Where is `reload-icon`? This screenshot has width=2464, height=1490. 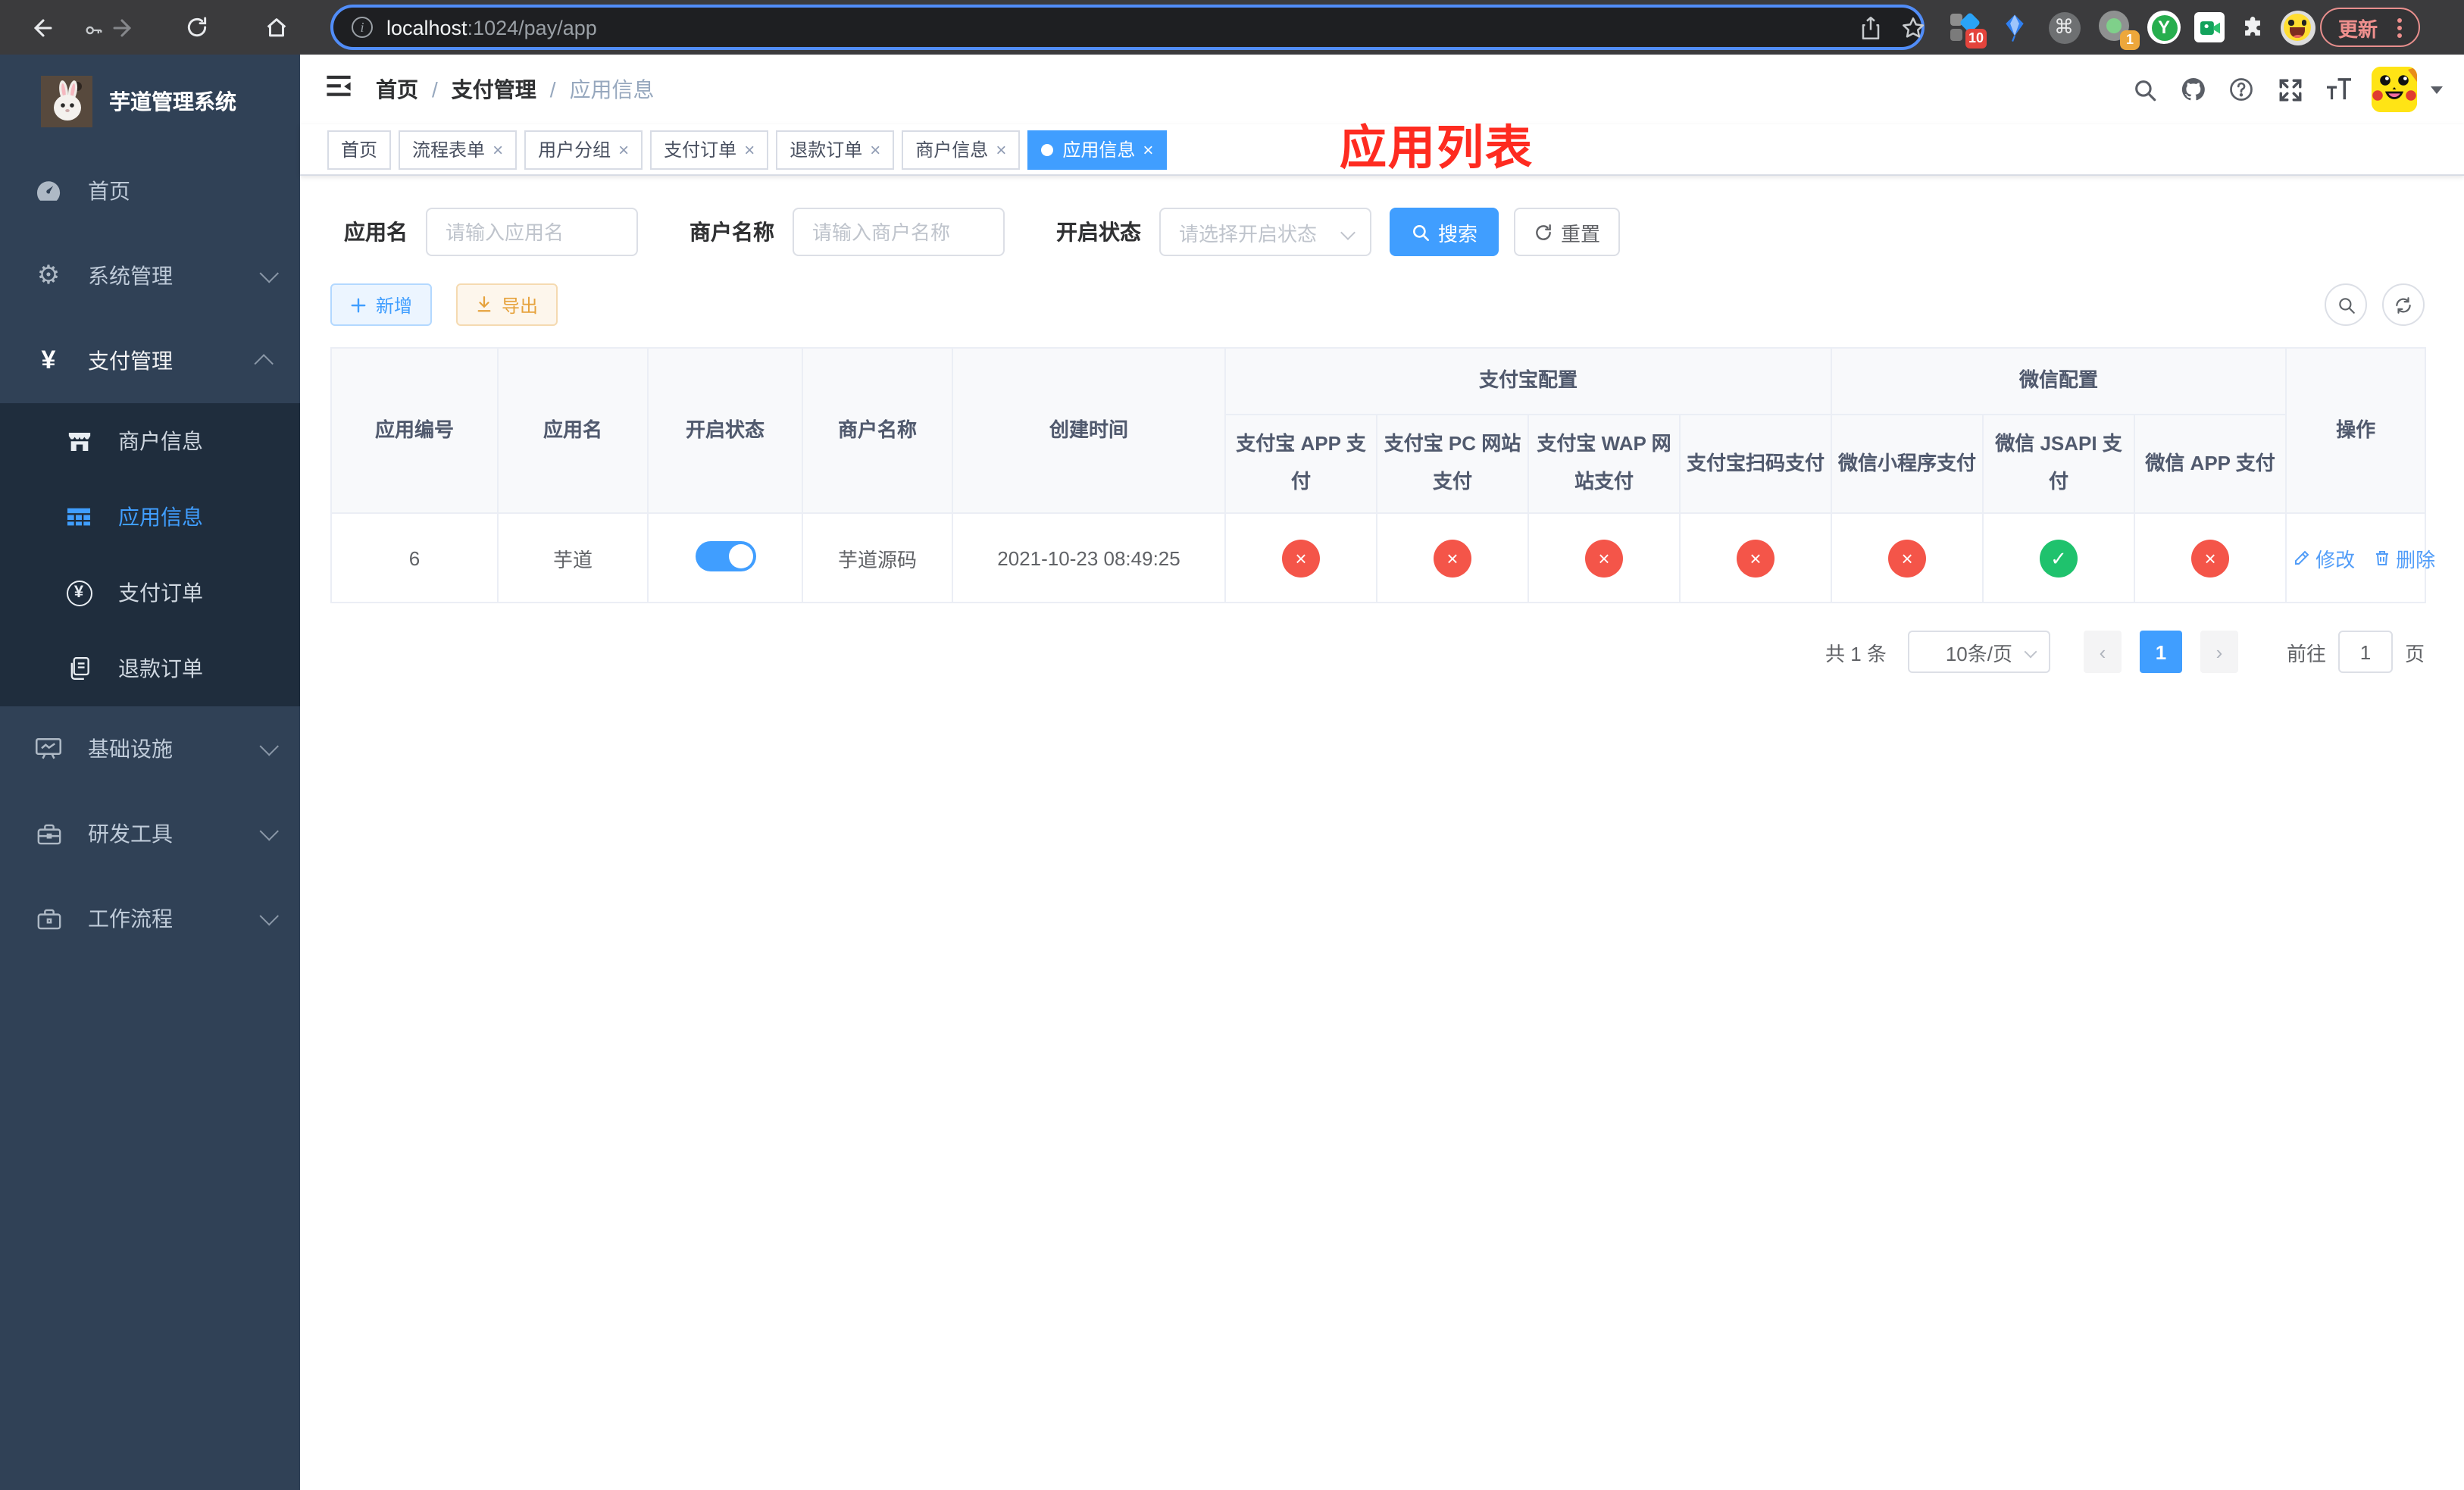 reload-icon is located at coordinates (197, 27).